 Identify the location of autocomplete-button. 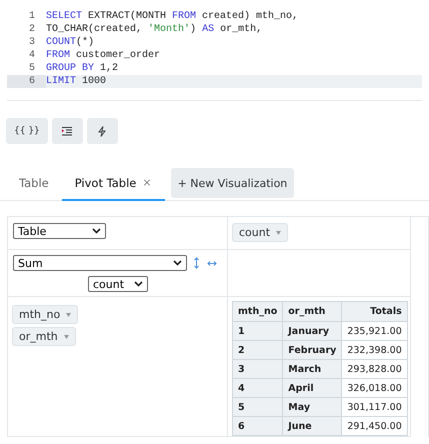
(102, 131).